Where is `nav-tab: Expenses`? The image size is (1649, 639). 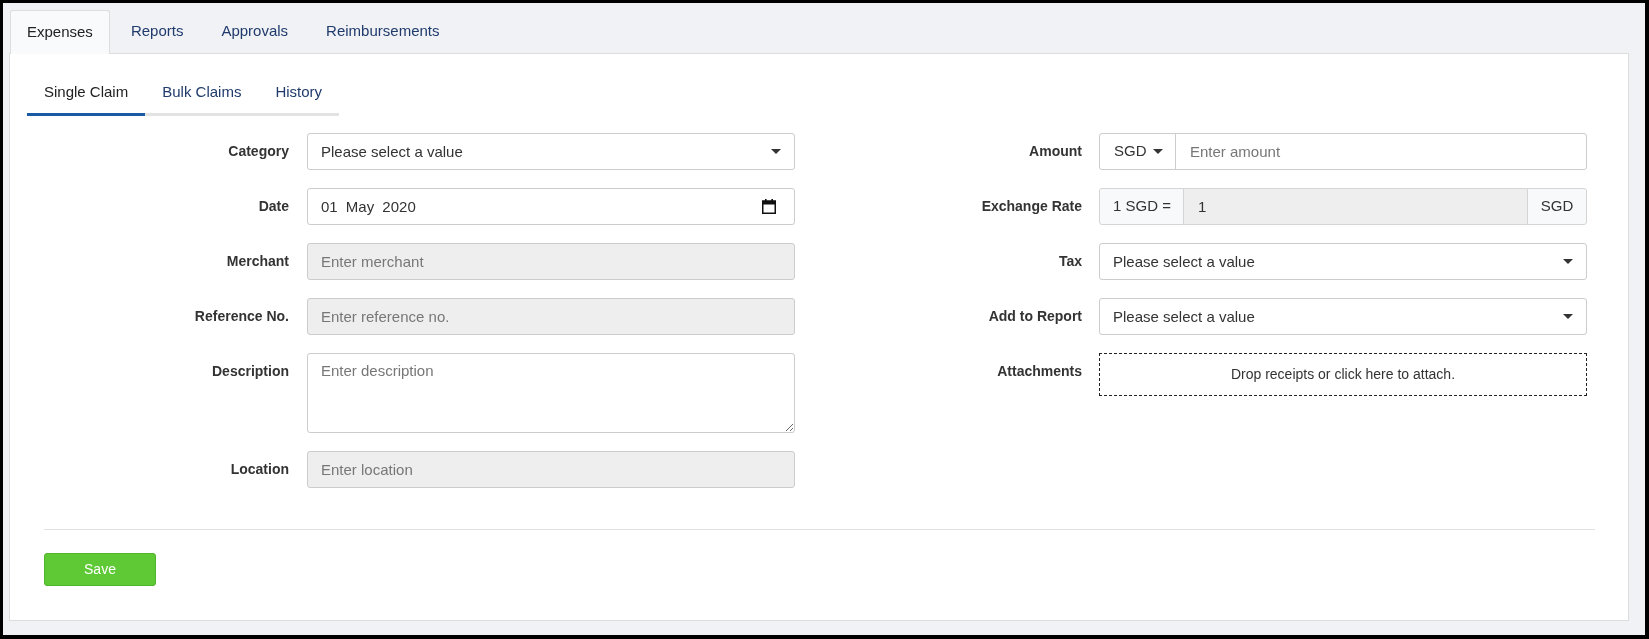
nav-tab: Expenses is located at coordinates (60, 32).